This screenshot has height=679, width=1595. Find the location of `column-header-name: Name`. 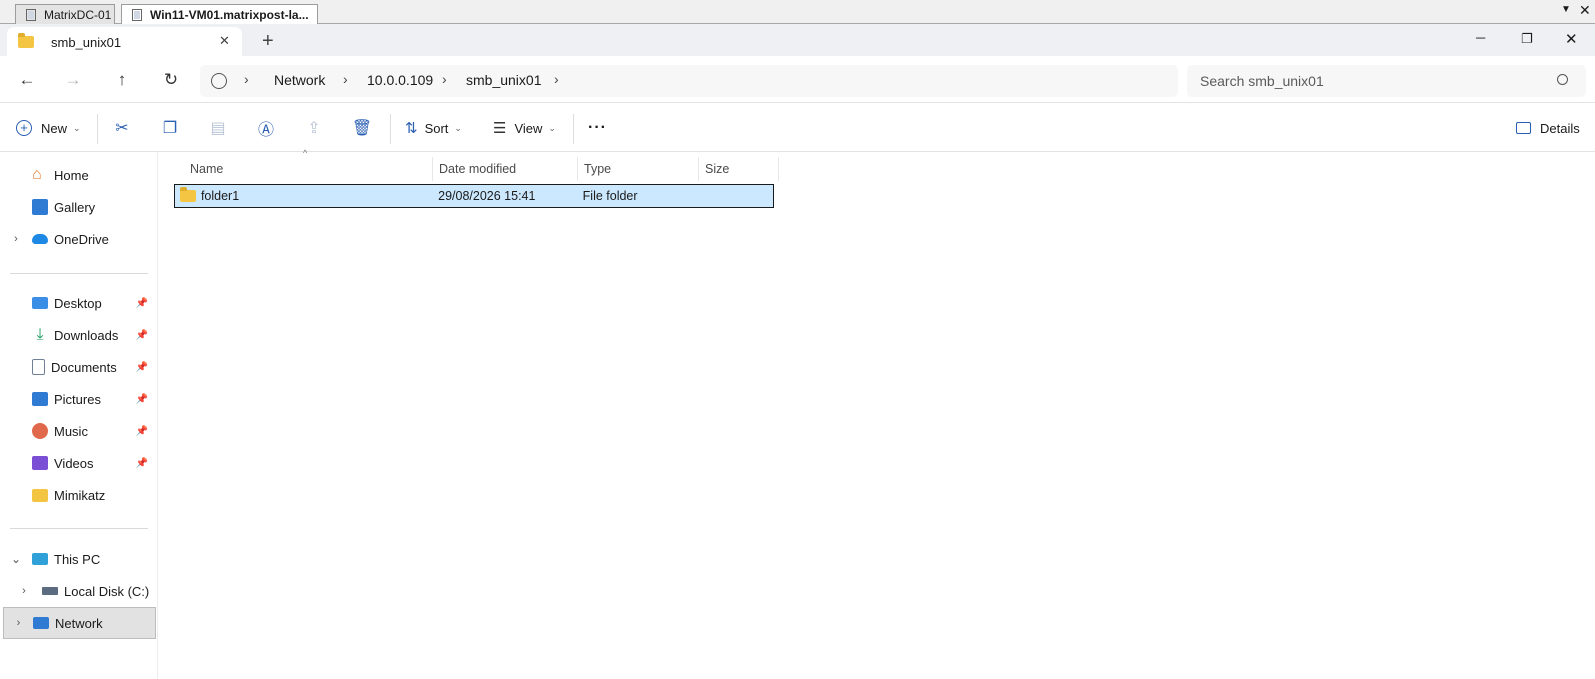

column-header-name: Name is located at coordinates (308, 169).